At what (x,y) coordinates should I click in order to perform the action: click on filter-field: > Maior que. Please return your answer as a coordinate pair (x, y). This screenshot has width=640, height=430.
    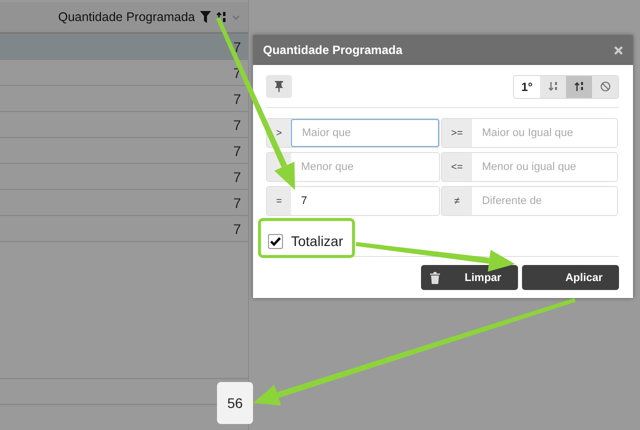
    Looking at the image, I should click on (353, 133).